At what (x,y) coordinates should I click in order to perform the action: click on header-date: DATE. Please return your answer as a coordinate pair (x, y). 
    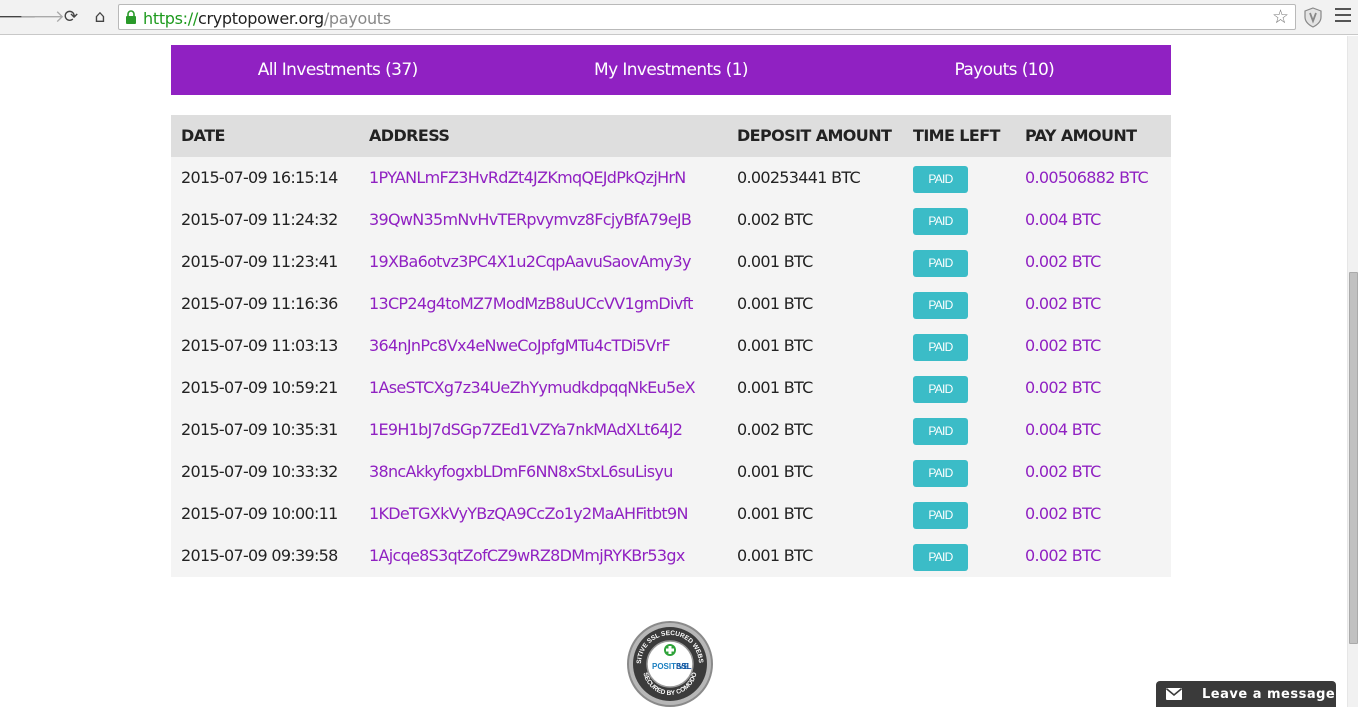
    Looking at the image, I should click on (203, 135).